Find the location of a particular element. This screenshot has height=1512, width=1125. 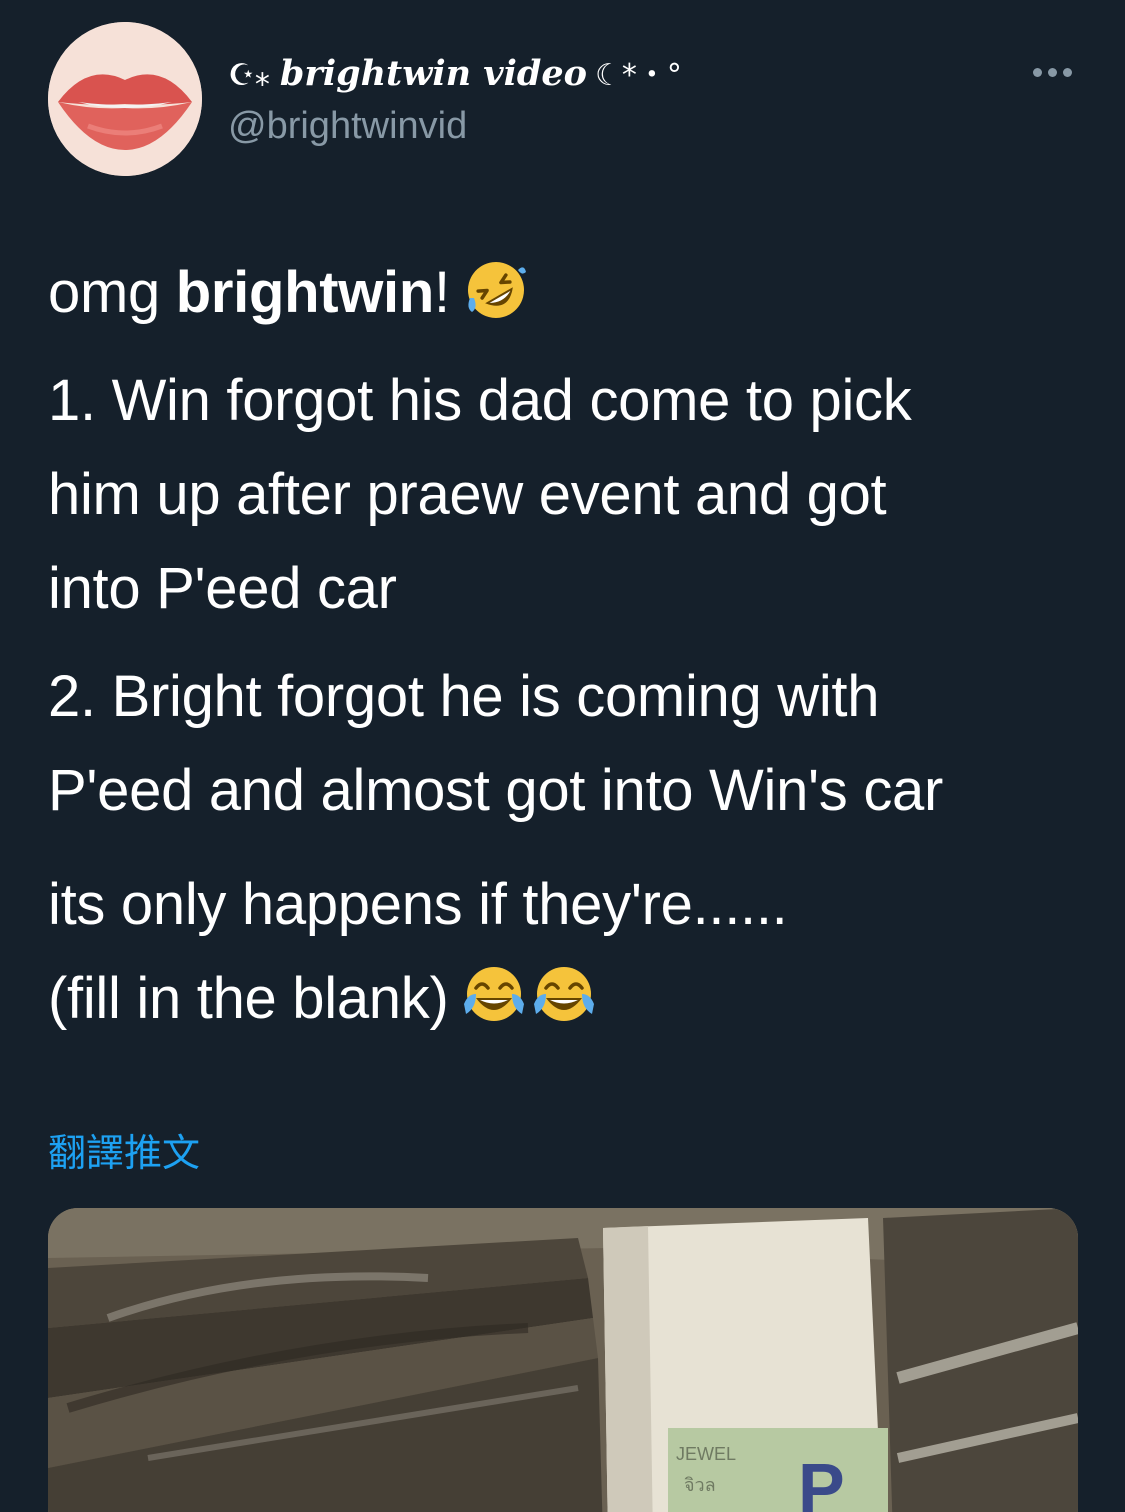

intro-text: omg is located at coordinates (112, 292).